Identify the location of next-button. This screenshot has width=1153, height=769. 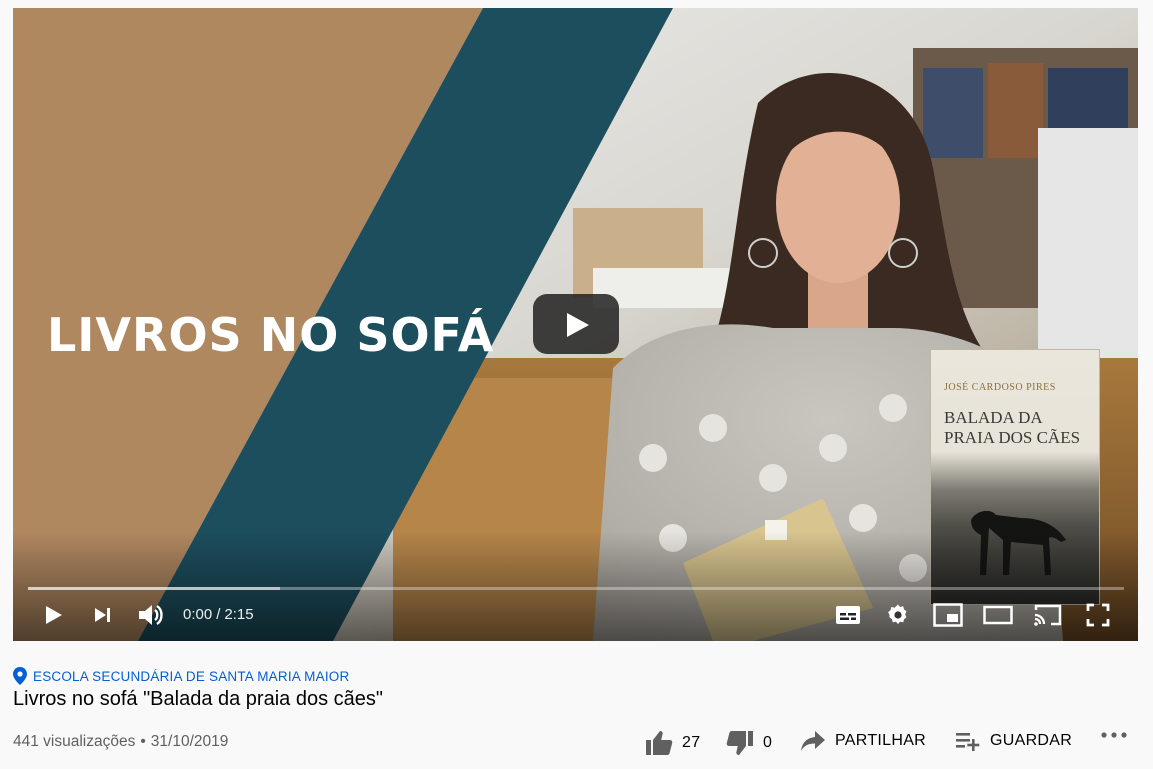
(103, 615).